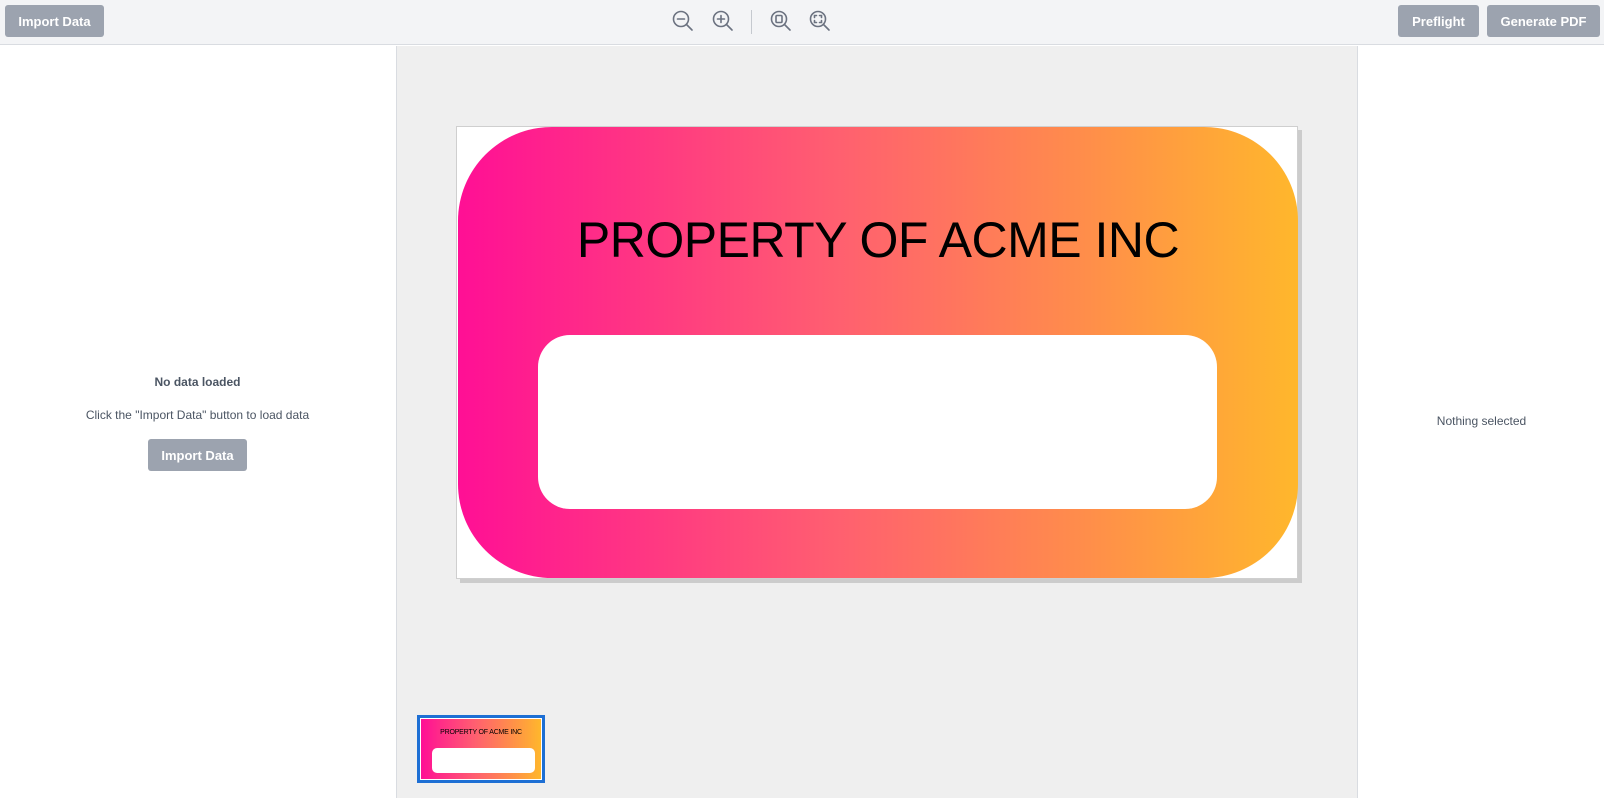  I want to click on thumbnail-title: PROPERTY OF ACME INC, so click(481, 732).